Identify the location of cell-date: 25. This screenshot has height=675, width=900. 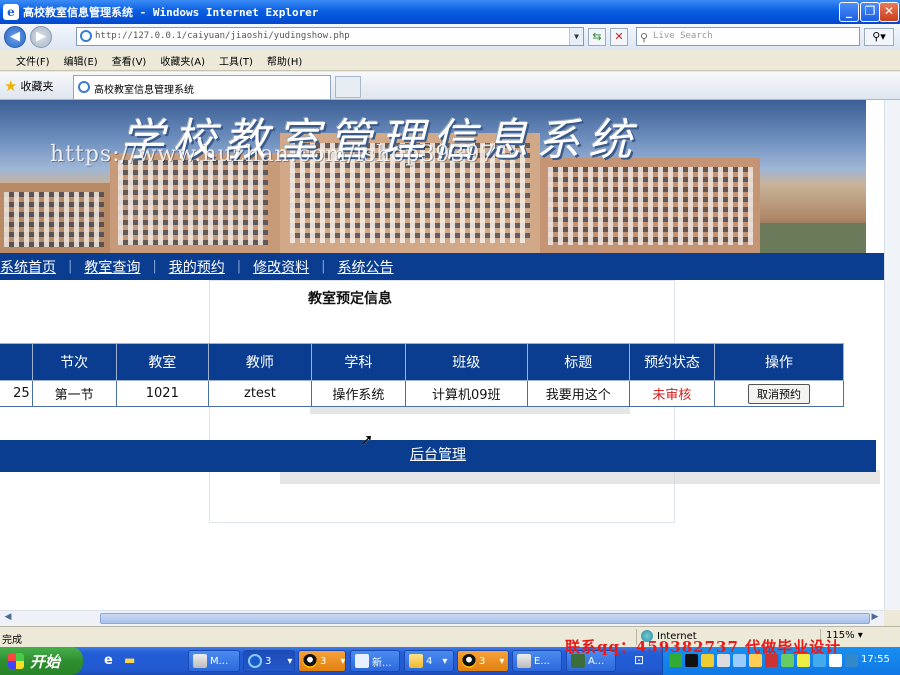
(16, 393).